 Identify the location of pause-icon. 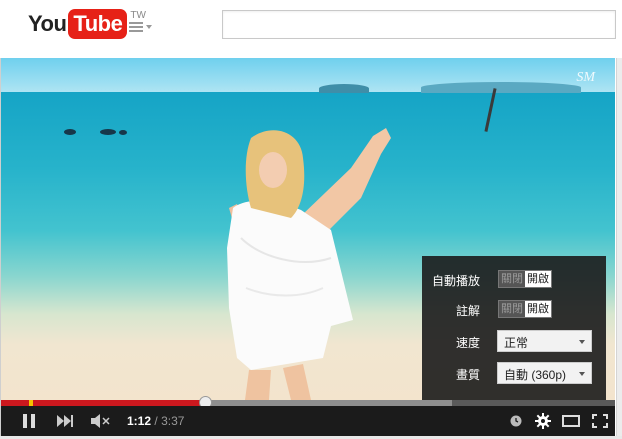
(29, 421).